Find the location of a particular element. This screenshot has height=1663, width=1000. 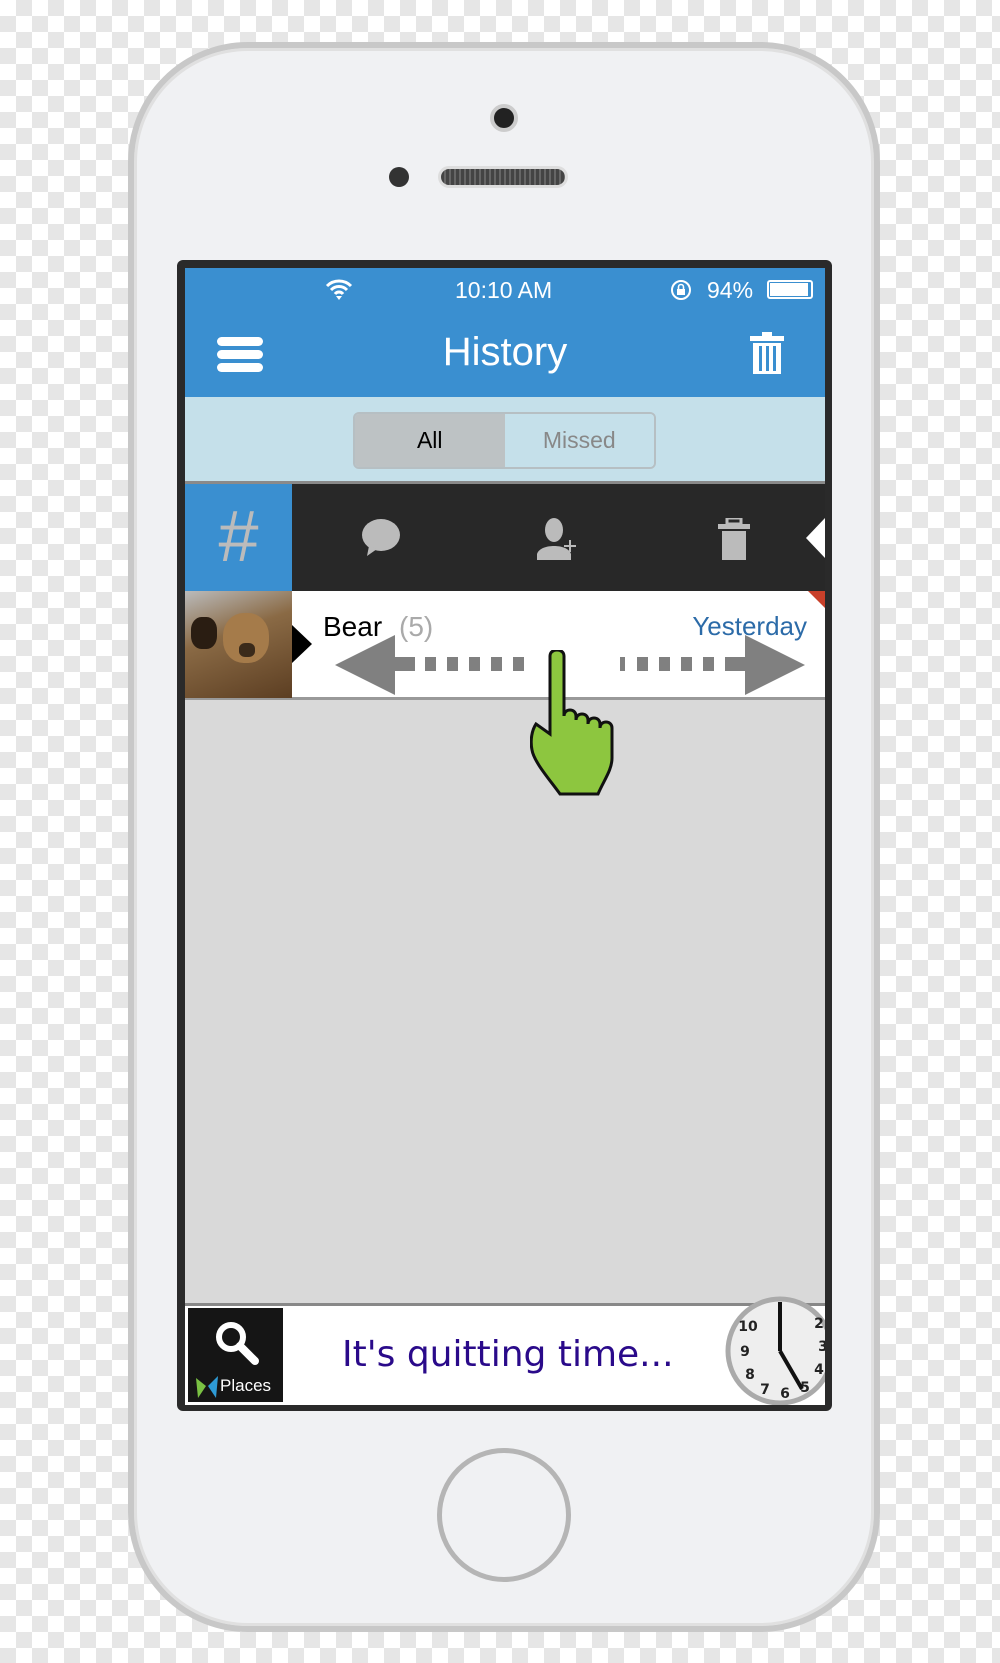

avatar is located at coordinates (238, 644).